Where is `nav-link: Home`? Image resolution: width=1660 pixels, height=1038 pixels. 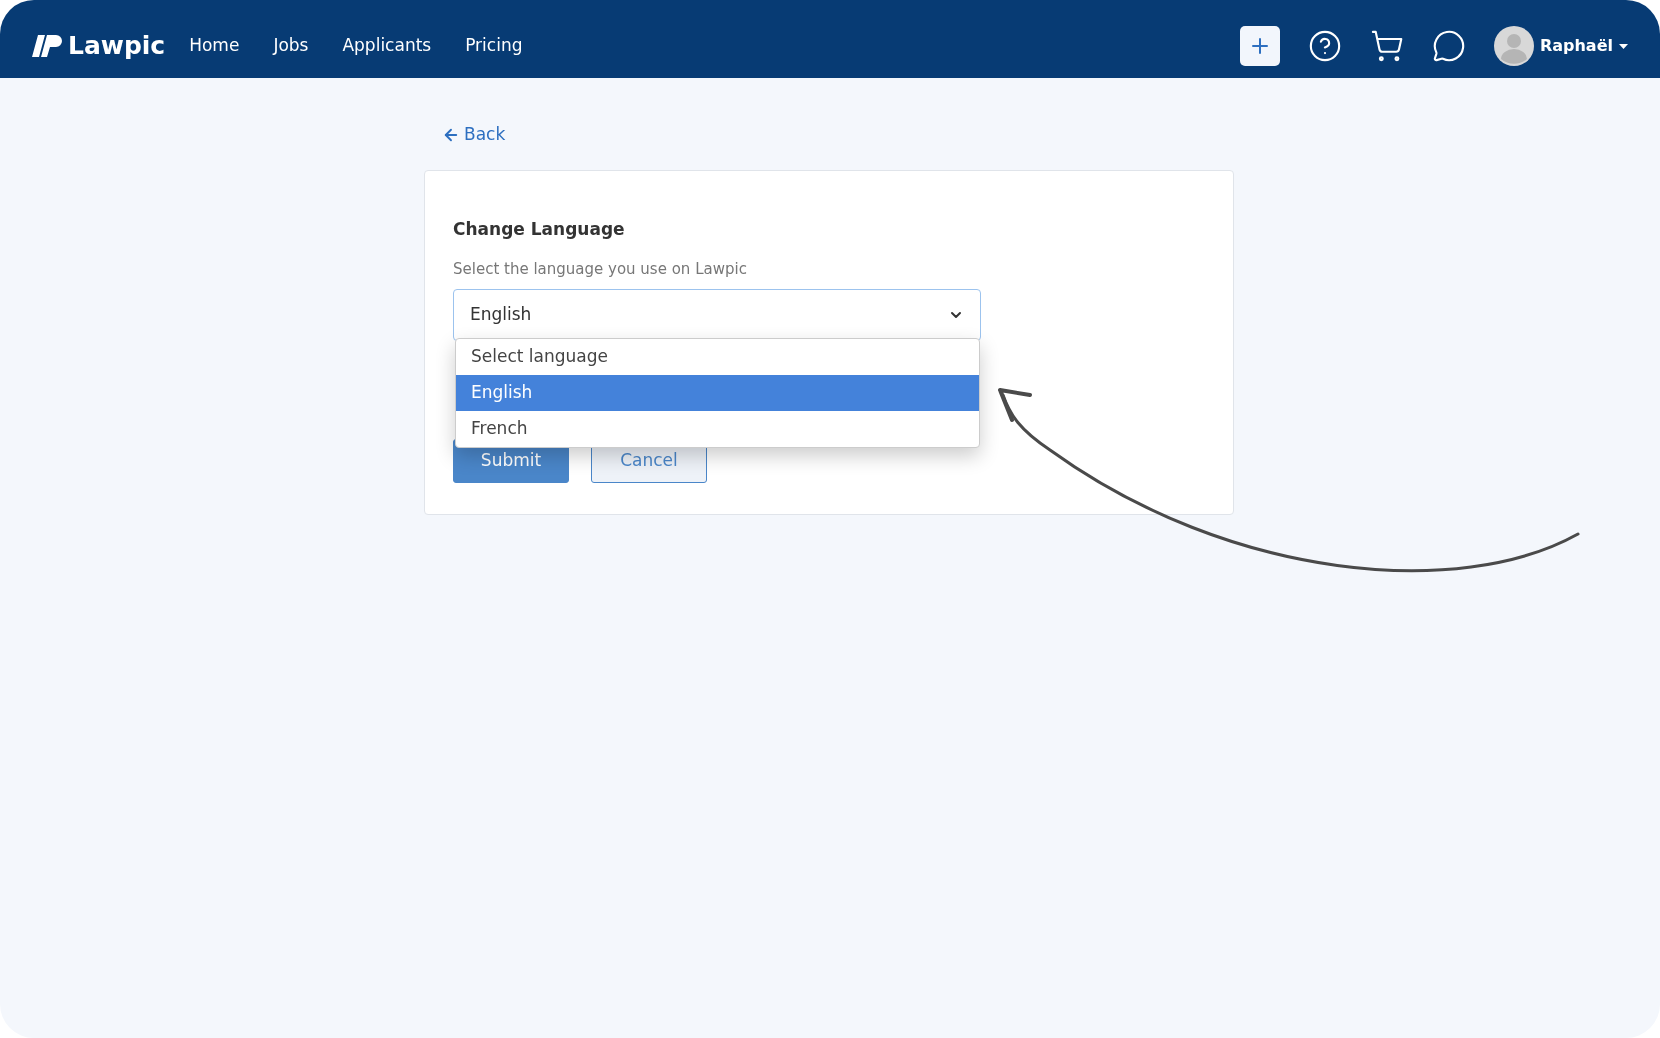 nav-link: Home is located at coordinates (214, 46).